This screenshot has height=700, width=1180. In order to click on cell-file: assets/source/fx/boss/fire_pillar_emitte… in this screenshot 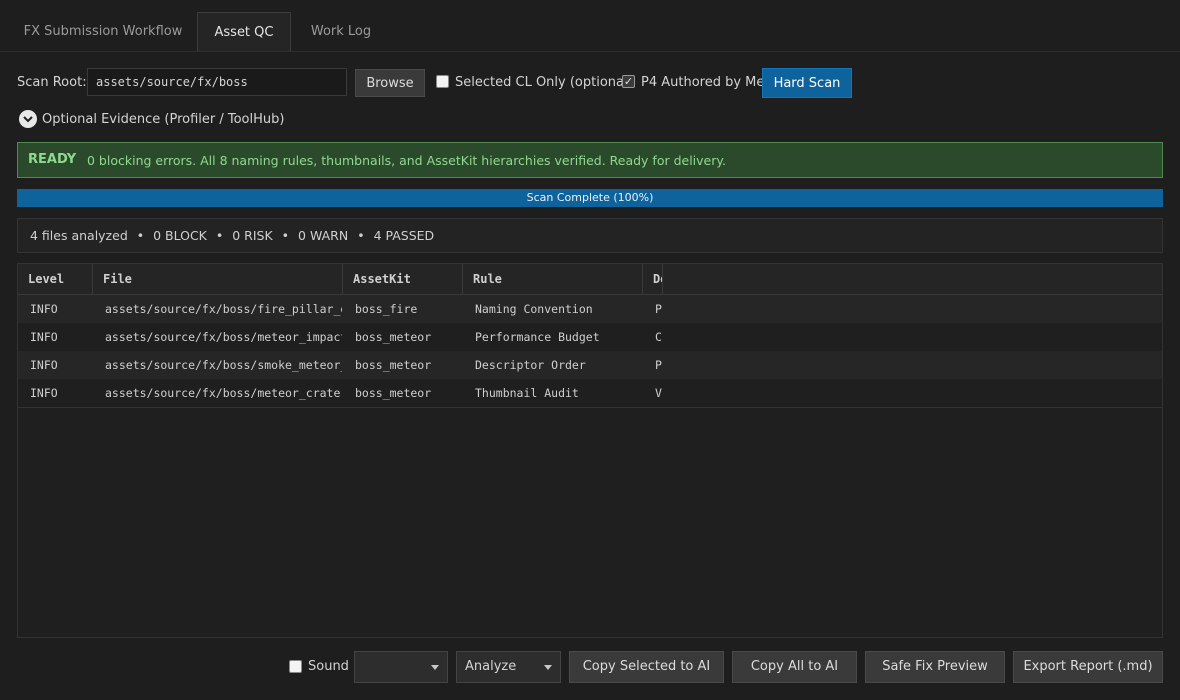, I will do `click(223, 309)`.